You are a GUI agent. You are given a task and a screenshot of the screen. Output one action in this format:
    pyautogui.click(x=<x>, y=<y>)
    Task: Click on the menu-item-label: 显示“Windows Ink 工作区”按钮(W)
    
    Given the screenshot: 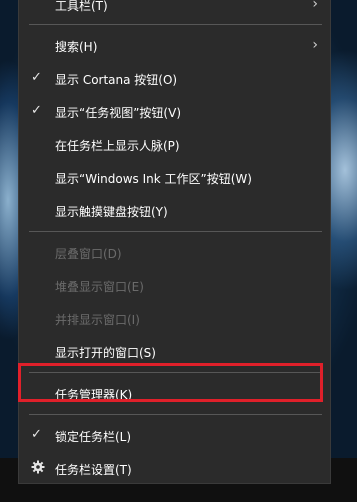 What is the action you would take?
    pyautogui.click(x=153, y=179)
    